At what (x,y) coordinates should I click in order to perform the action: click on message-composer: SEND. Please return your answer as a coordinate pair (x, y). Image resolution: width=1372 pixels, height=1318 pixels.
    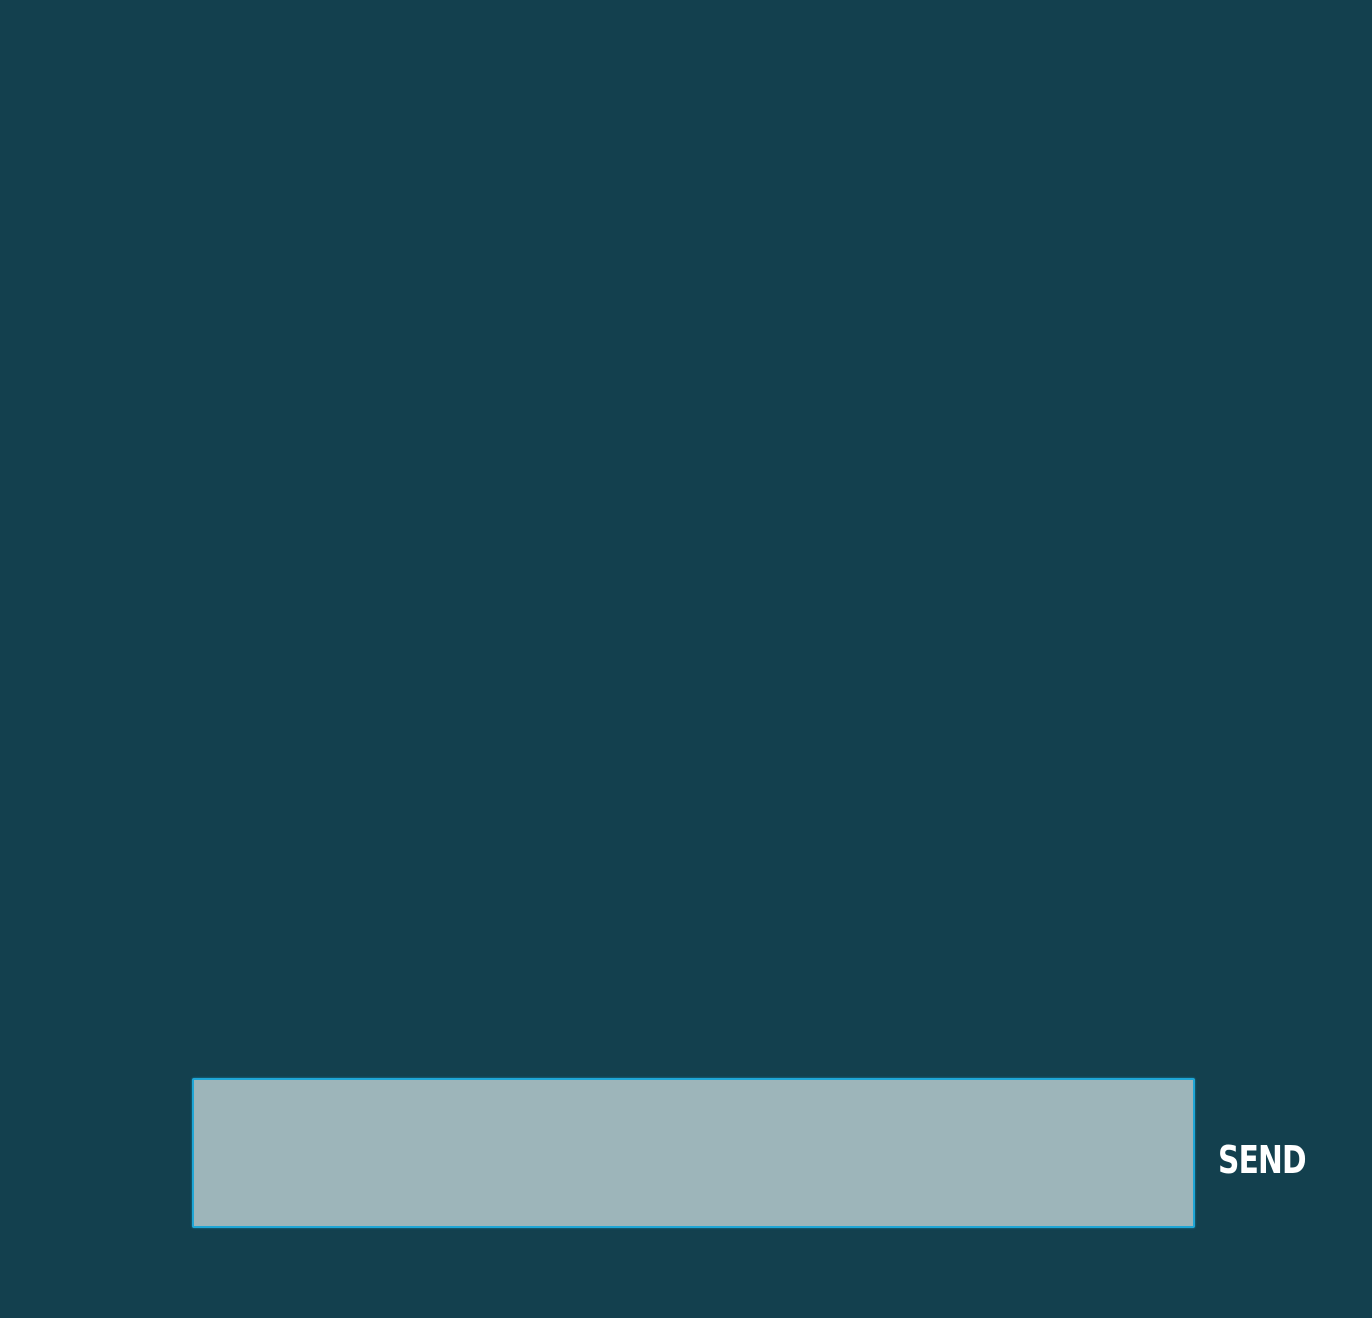
    Looking at the image, I should click on (772, 1153).